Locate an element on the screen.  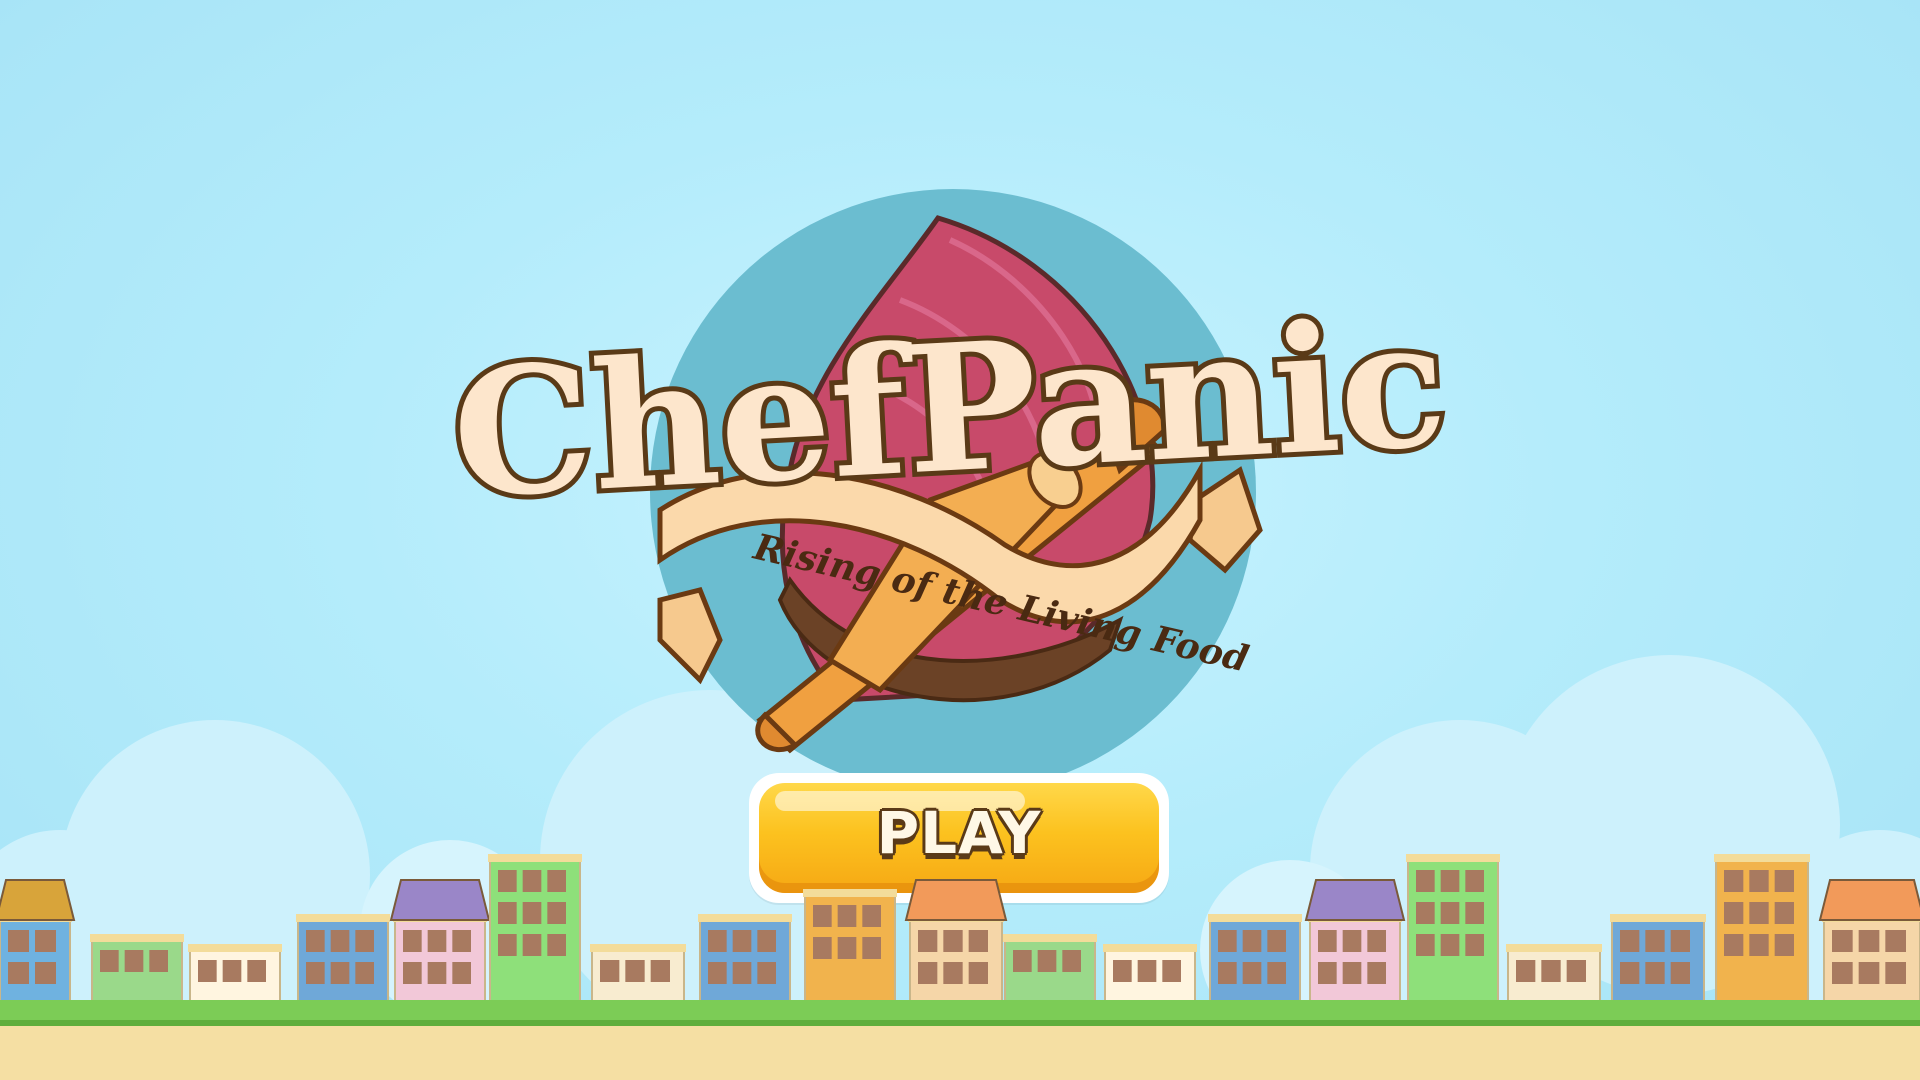
grass-edge is located at coordinates (960, 1023).